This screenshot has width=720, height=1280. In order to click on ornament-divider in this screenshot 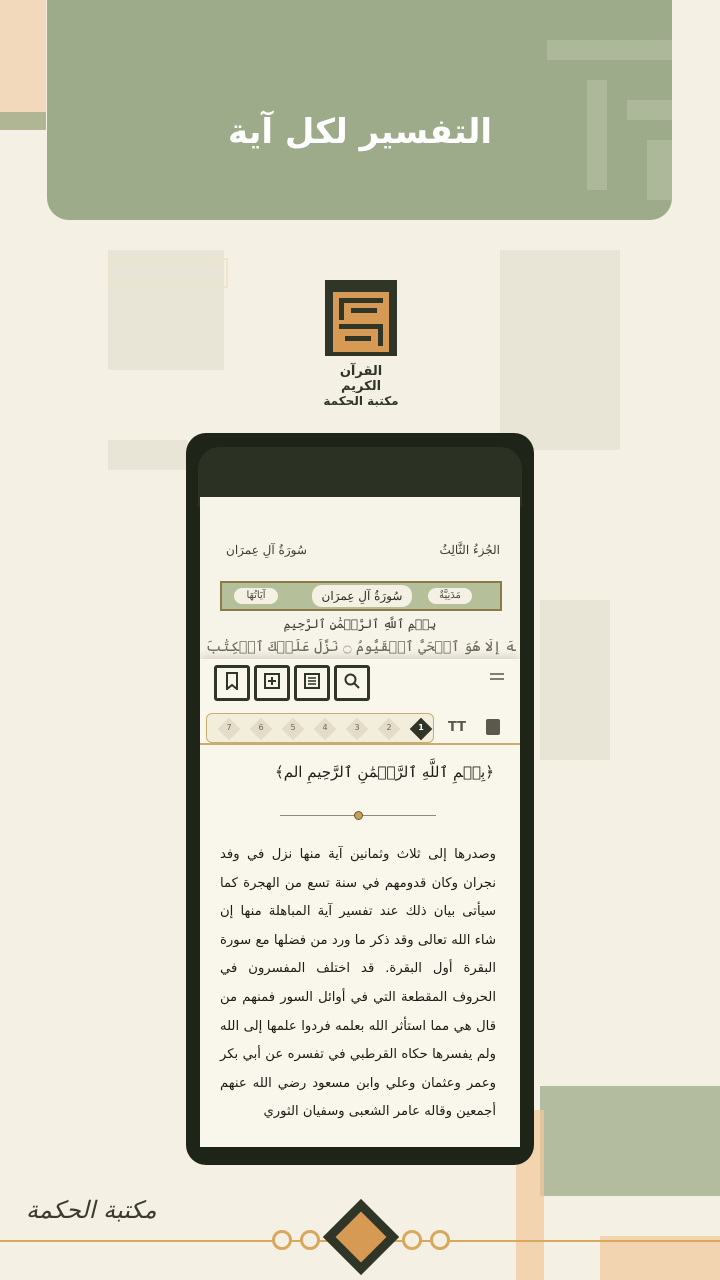, I will do `click(358, 816)`.